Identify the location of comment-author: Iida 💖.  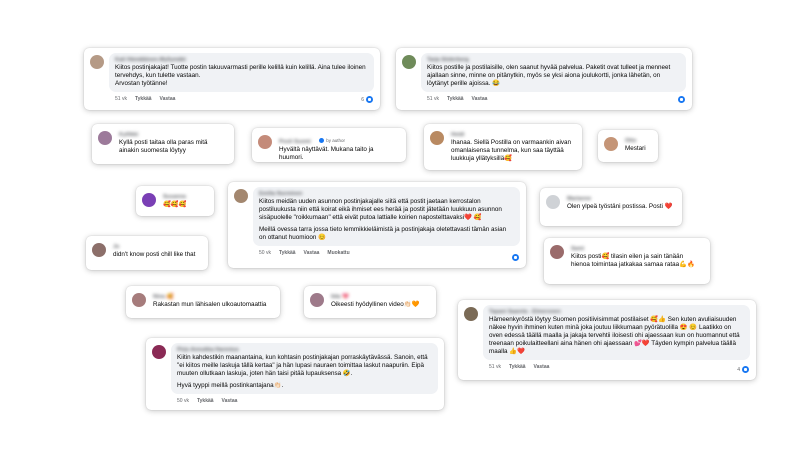
(379, 297).